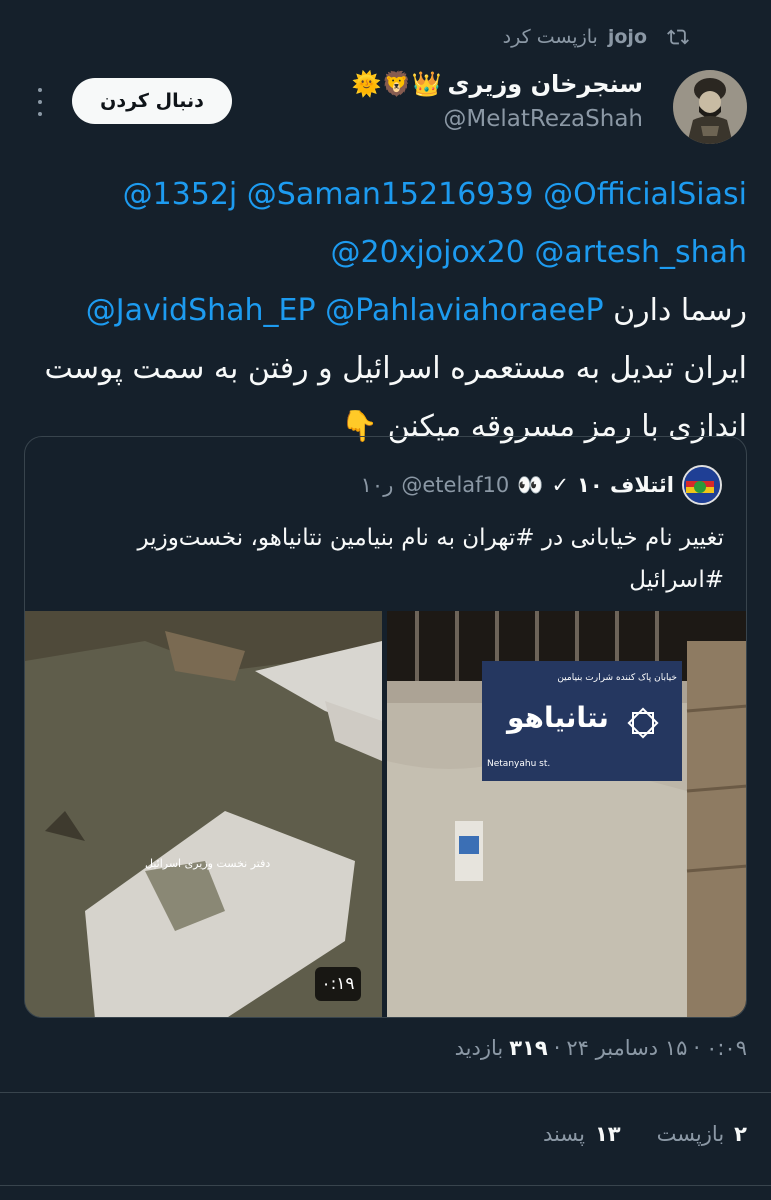 Image resolution: width=771 pixels, height=1200 pixels. I want to click on views-label: بازدید, so click(479, 1048).